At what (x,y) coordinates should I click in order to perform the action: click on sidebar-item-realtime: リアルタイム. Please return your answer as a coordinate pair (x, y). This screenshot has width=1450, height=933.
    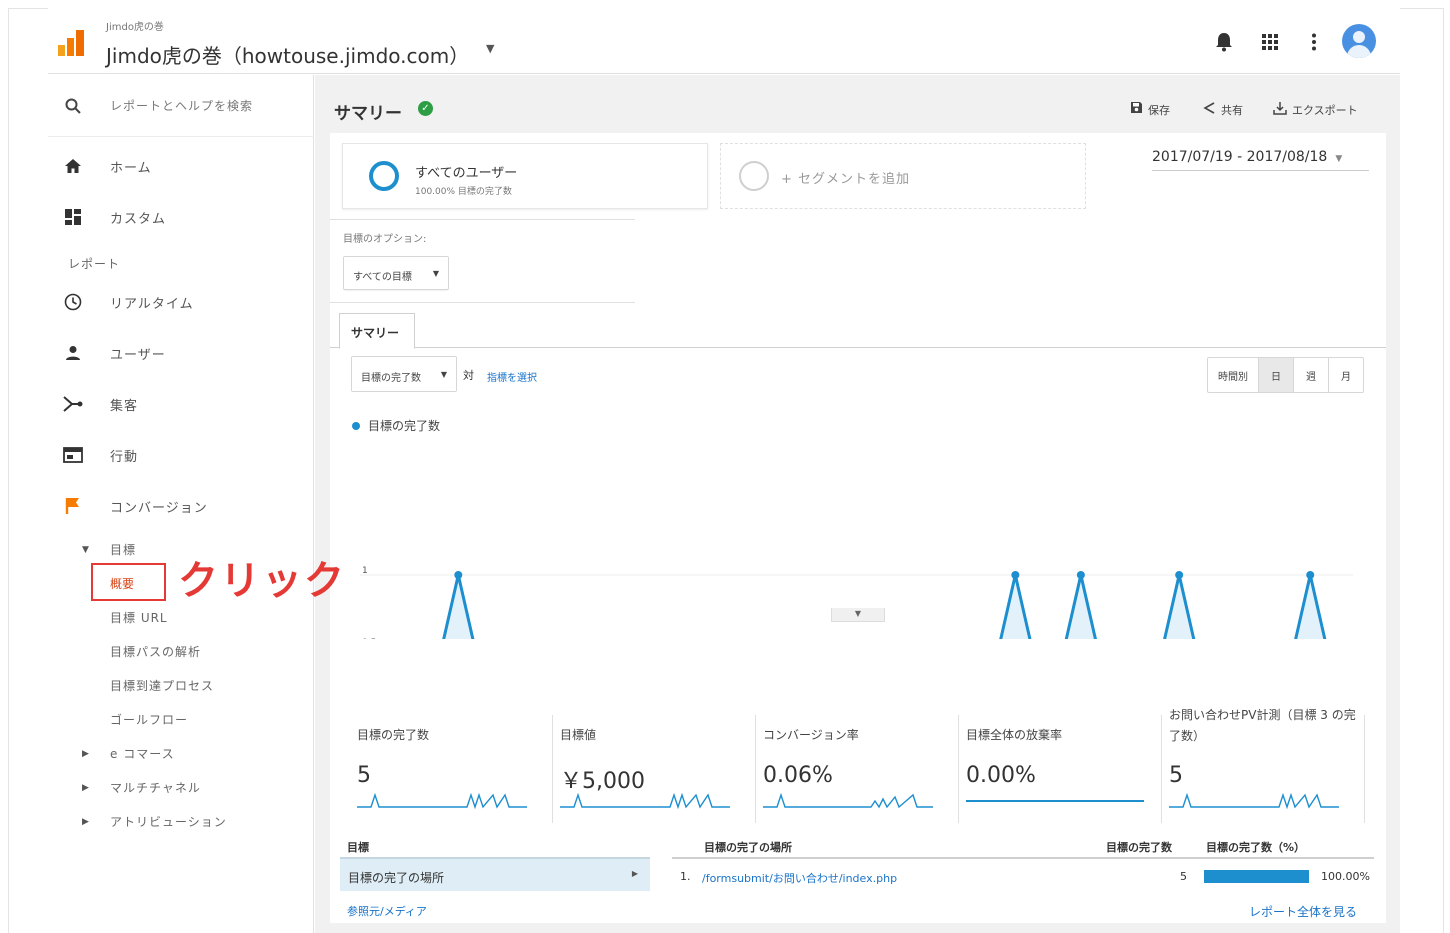
    Looking at the image, I should click on (181, 301).